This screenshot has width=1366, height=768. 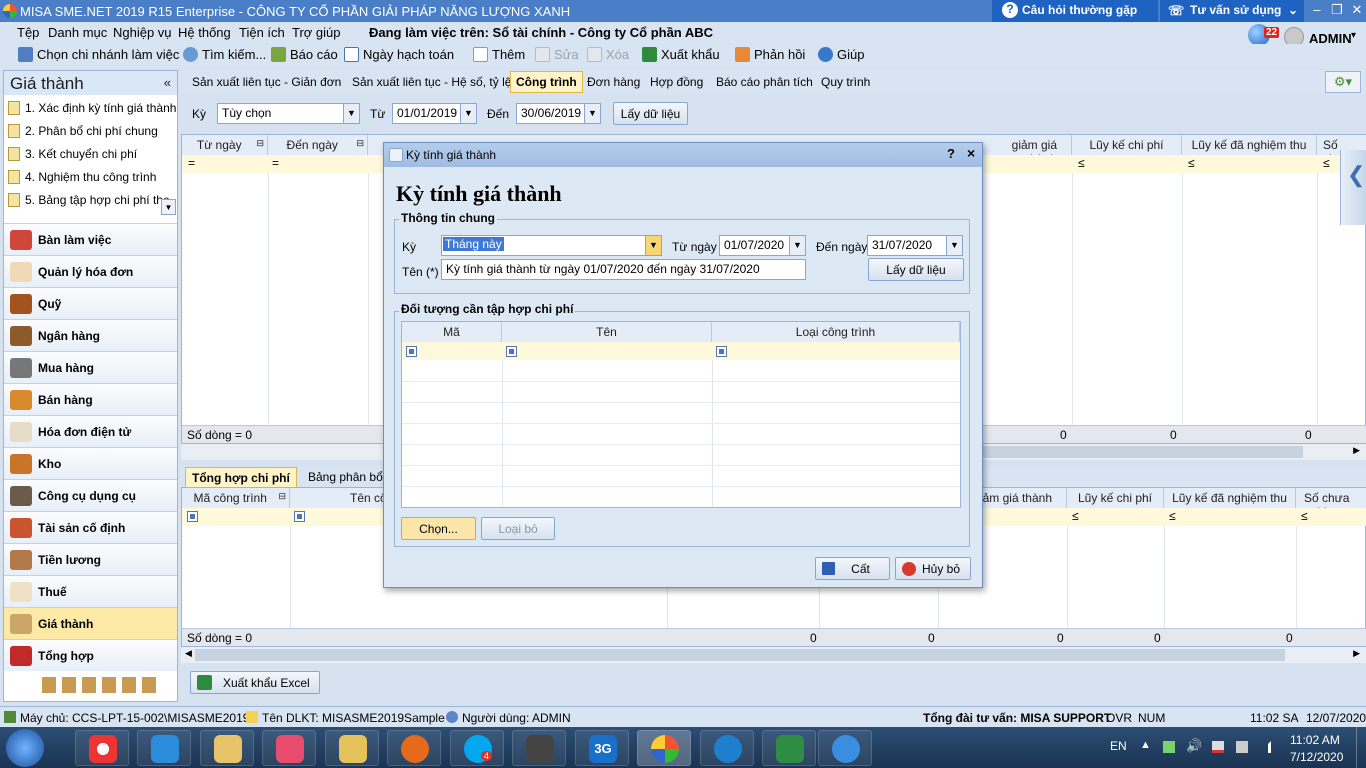 I want to click on taskbar-time: 11:02 AM, so click(x=1315, y=740).